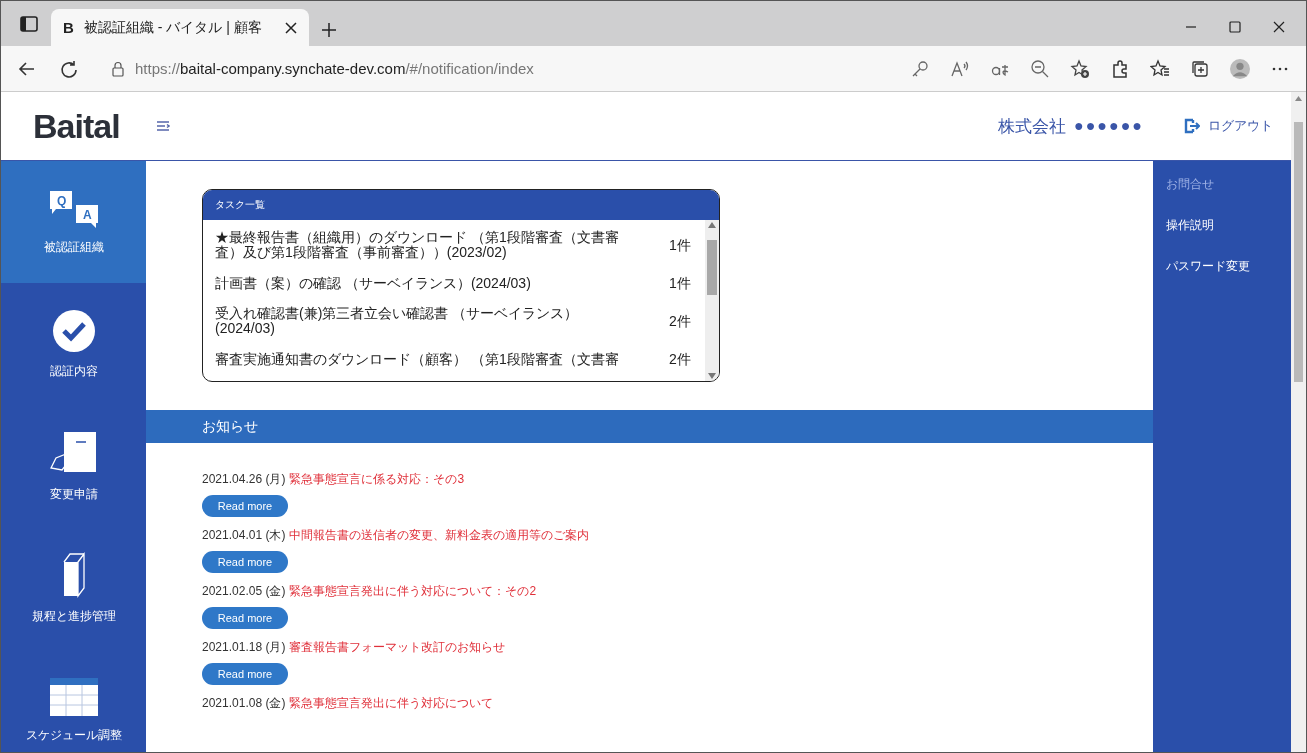 The image size is (1307, 753). I want to click on task-link: 計画書（案）の確認 （サーベイランス）(2024/03), so click(435, 283).